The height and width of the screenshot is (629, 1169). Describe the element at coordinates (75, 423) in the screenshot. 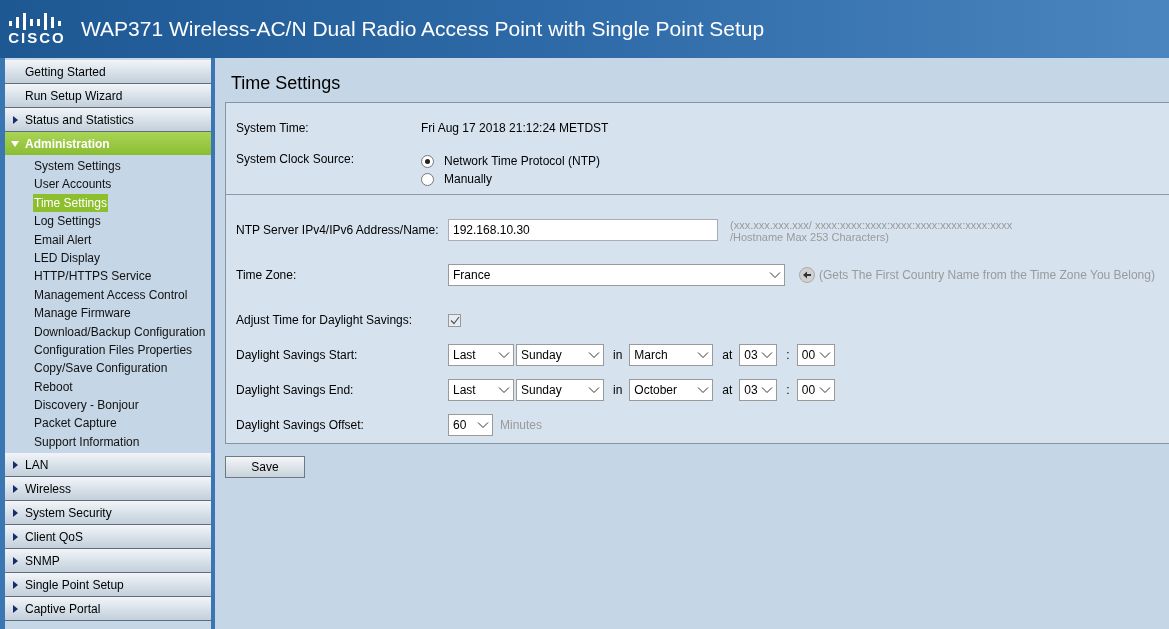

I see `nav-subitem: Packet Capture` at that location.